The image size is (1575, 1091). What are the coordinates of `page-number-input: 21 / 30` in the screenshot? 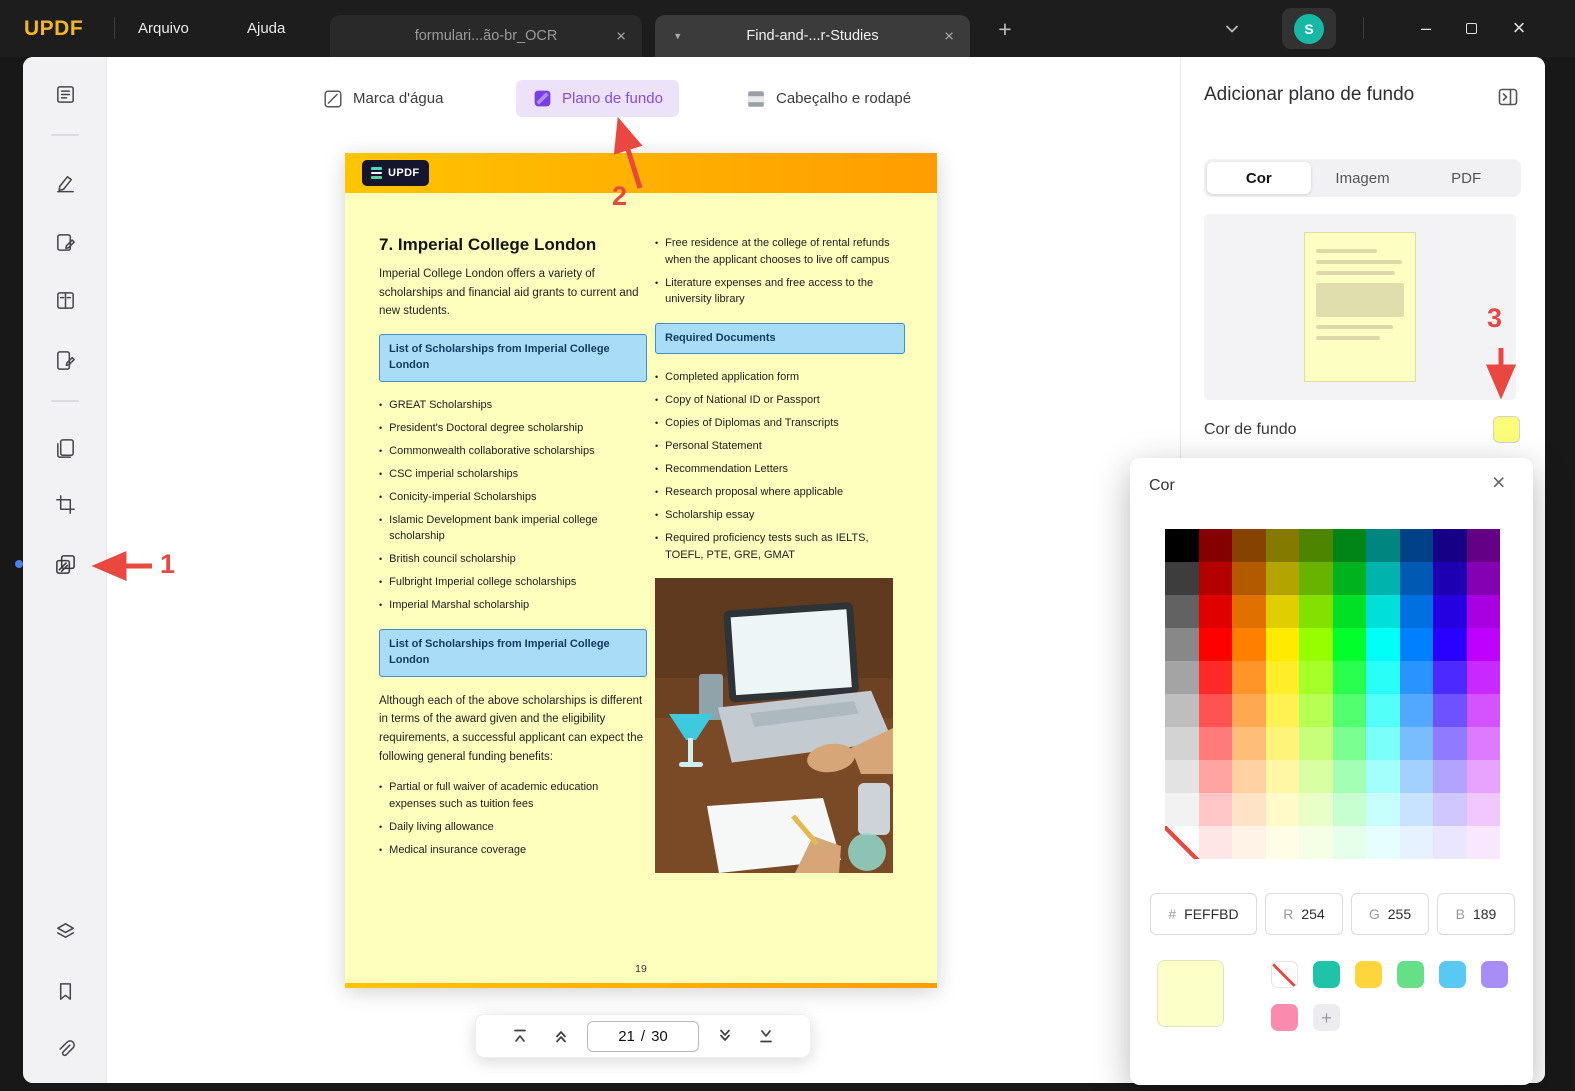 It's located at (643, 1036).